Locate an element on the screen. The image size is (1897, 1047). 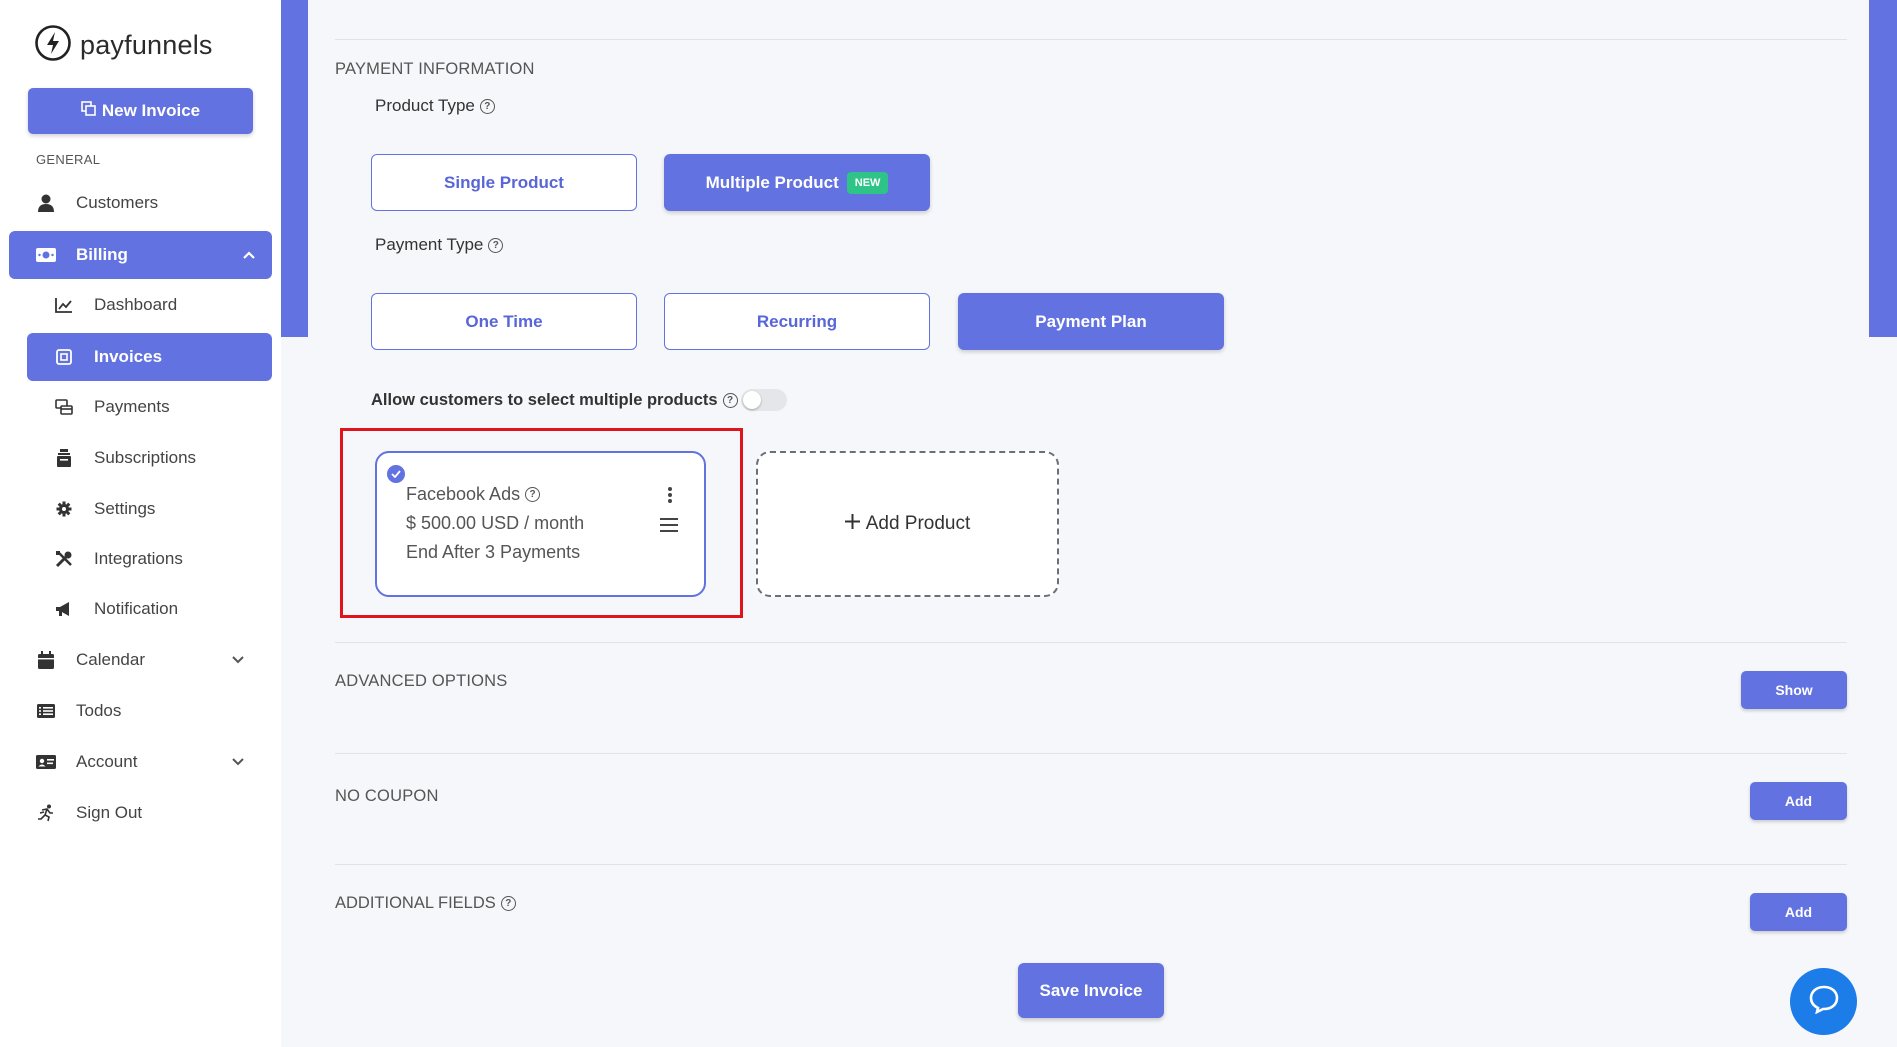
additional-fields-text: ADDITIONAL FIELDS is located at coordinates (415, 903).